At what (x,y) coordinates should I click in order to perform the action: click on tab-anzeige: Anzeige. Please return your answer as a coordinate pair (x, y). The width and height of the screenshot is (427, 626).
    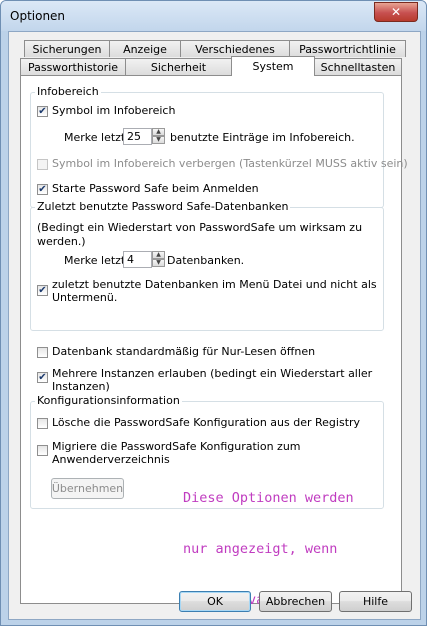
    Looking at the image, I should click on (145, 48).